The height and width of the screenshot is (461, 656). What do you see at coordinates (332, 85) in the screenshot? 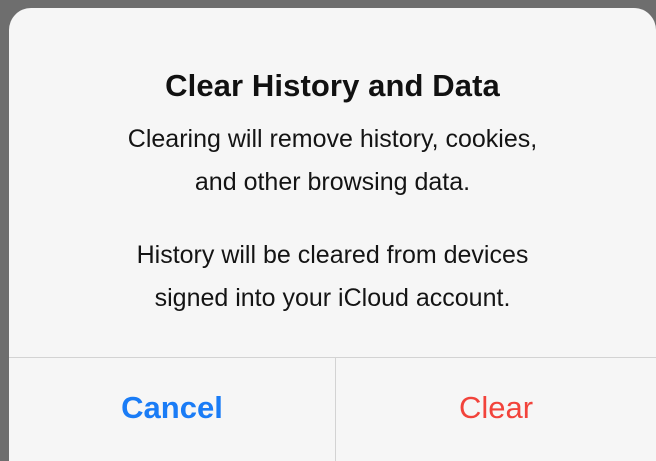
I see `alert-title: Clear History and Data` at bounding box center [332, 85].